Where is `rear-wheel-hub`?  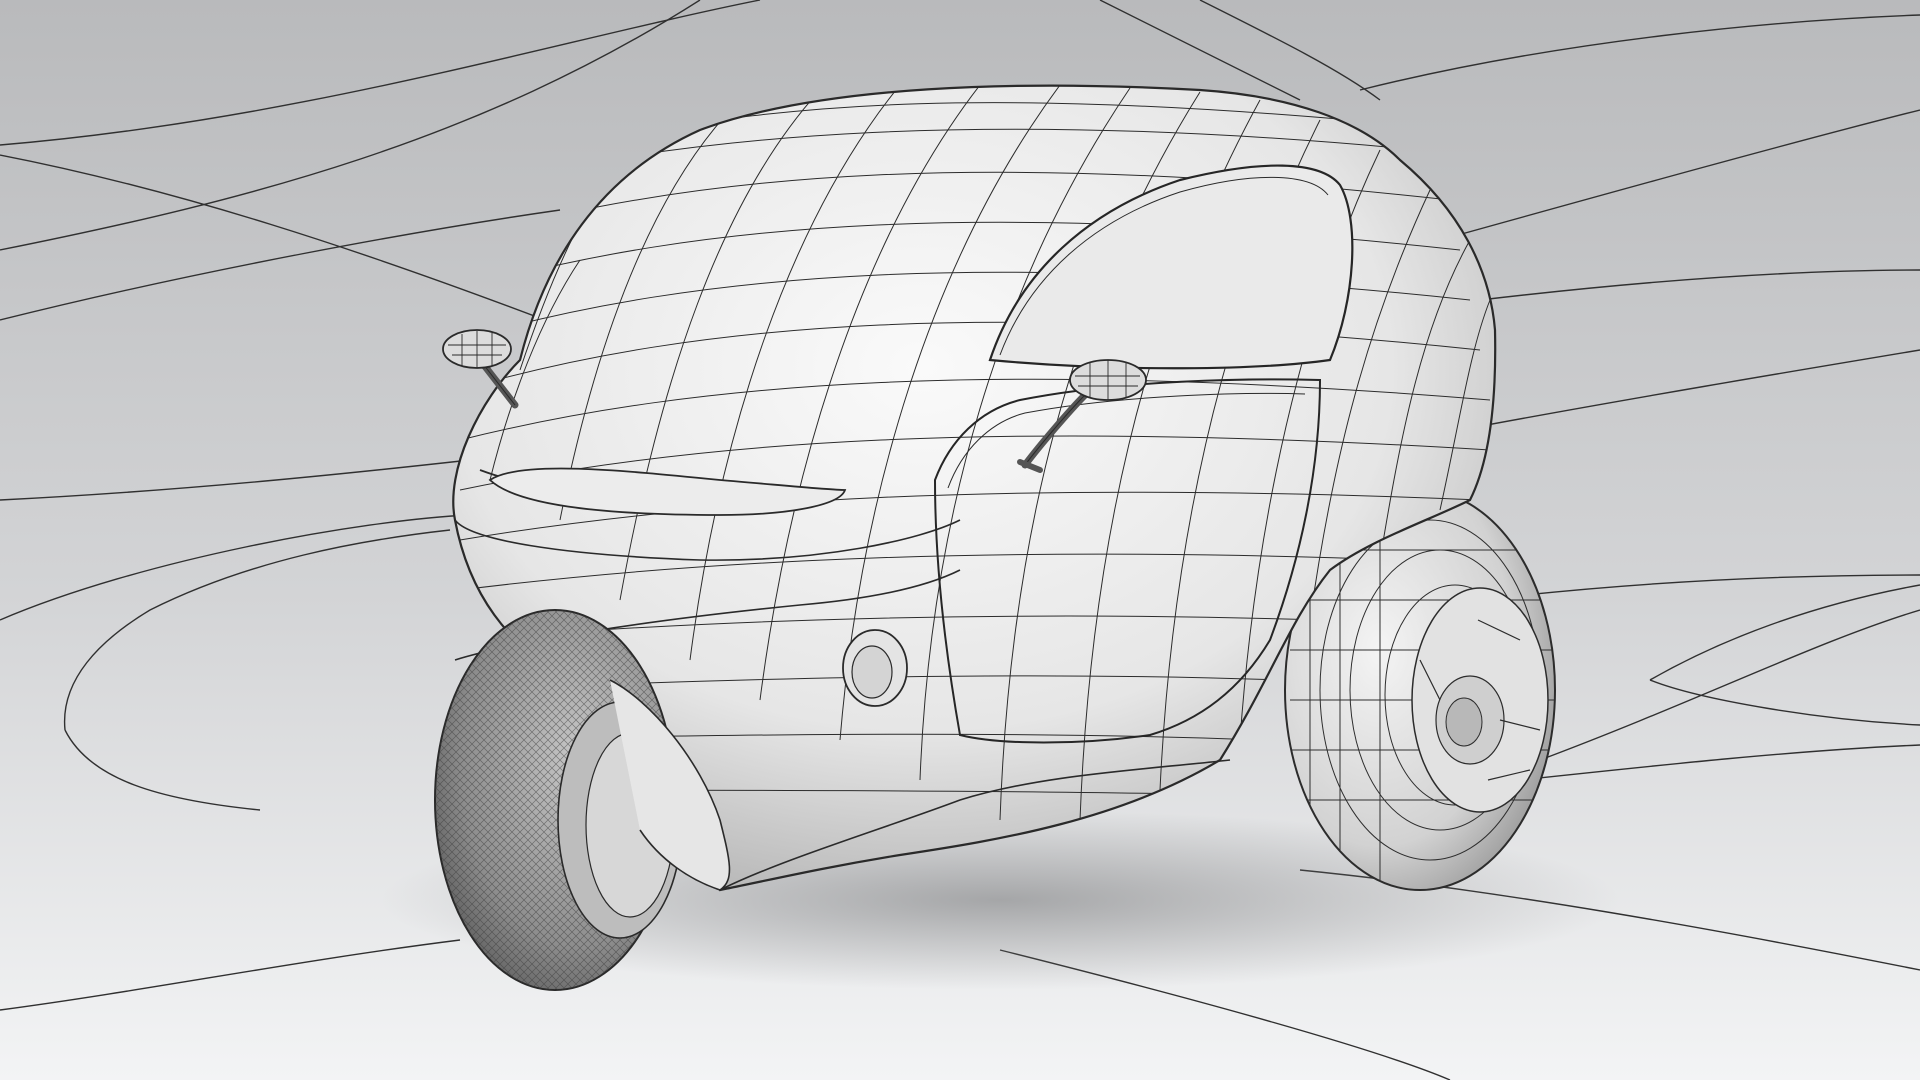
rear-wheel-hub is located at coordinates (1480, 700).